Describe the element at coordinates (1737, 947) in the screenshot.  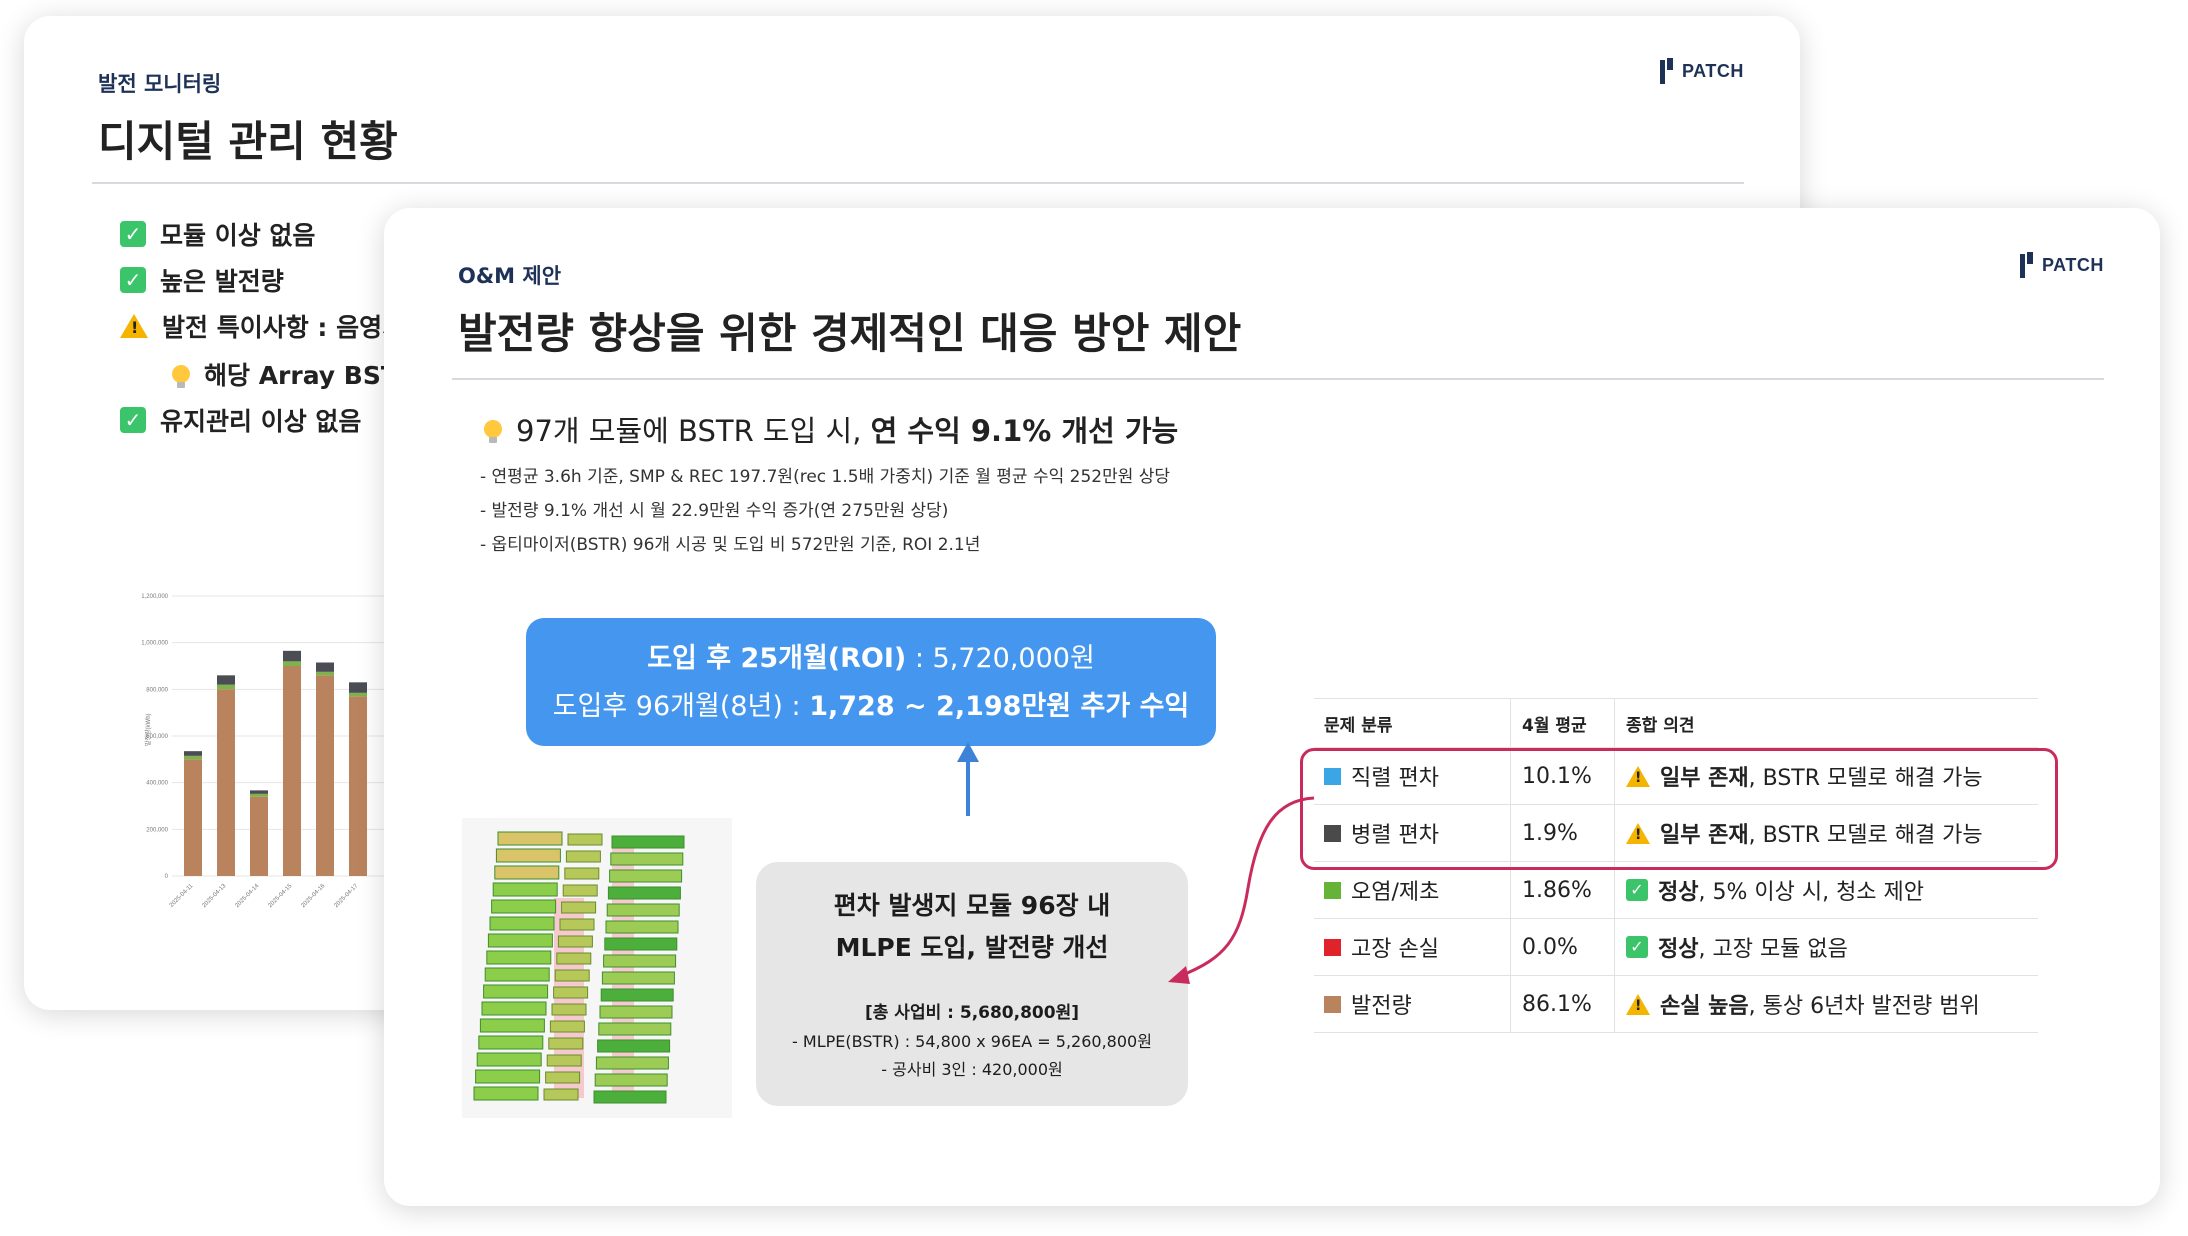
I see `cell-opinion: ✓ 정상, 고장 모듈 없음` at that location.